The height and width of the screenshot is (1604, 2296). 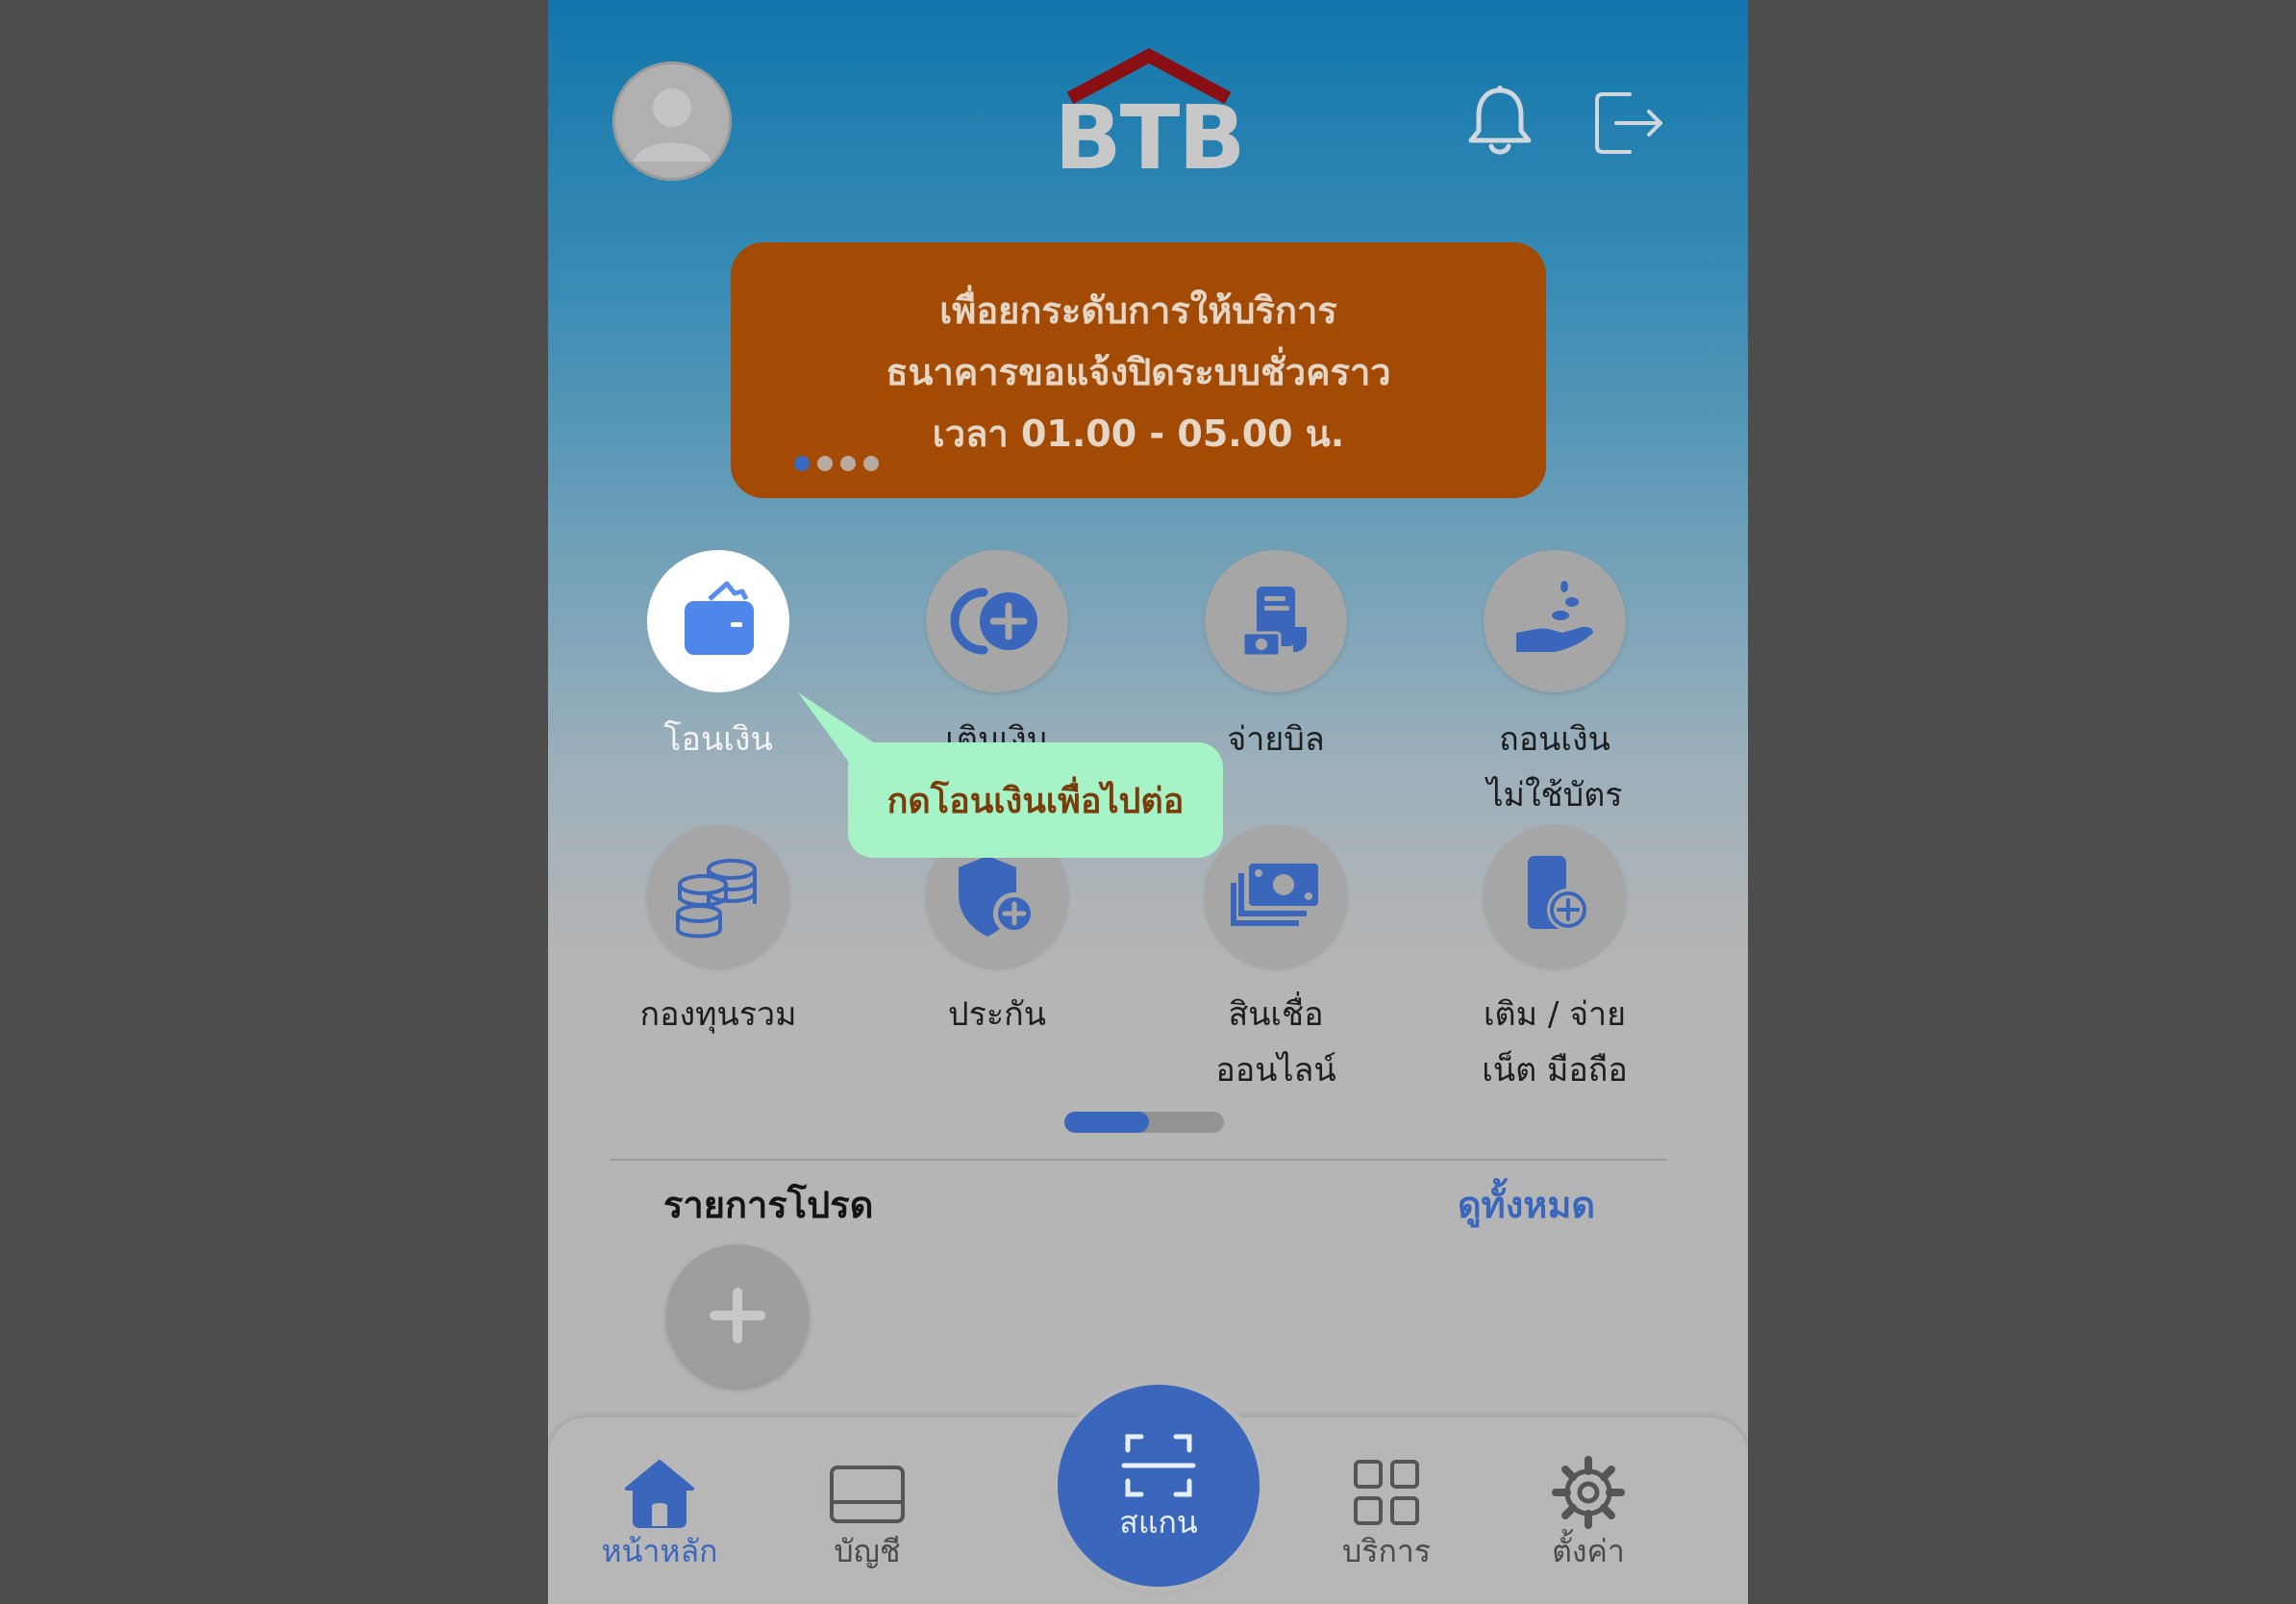 I want to click on service-label: กองทุนรวม, so click(x=718, y=1014).